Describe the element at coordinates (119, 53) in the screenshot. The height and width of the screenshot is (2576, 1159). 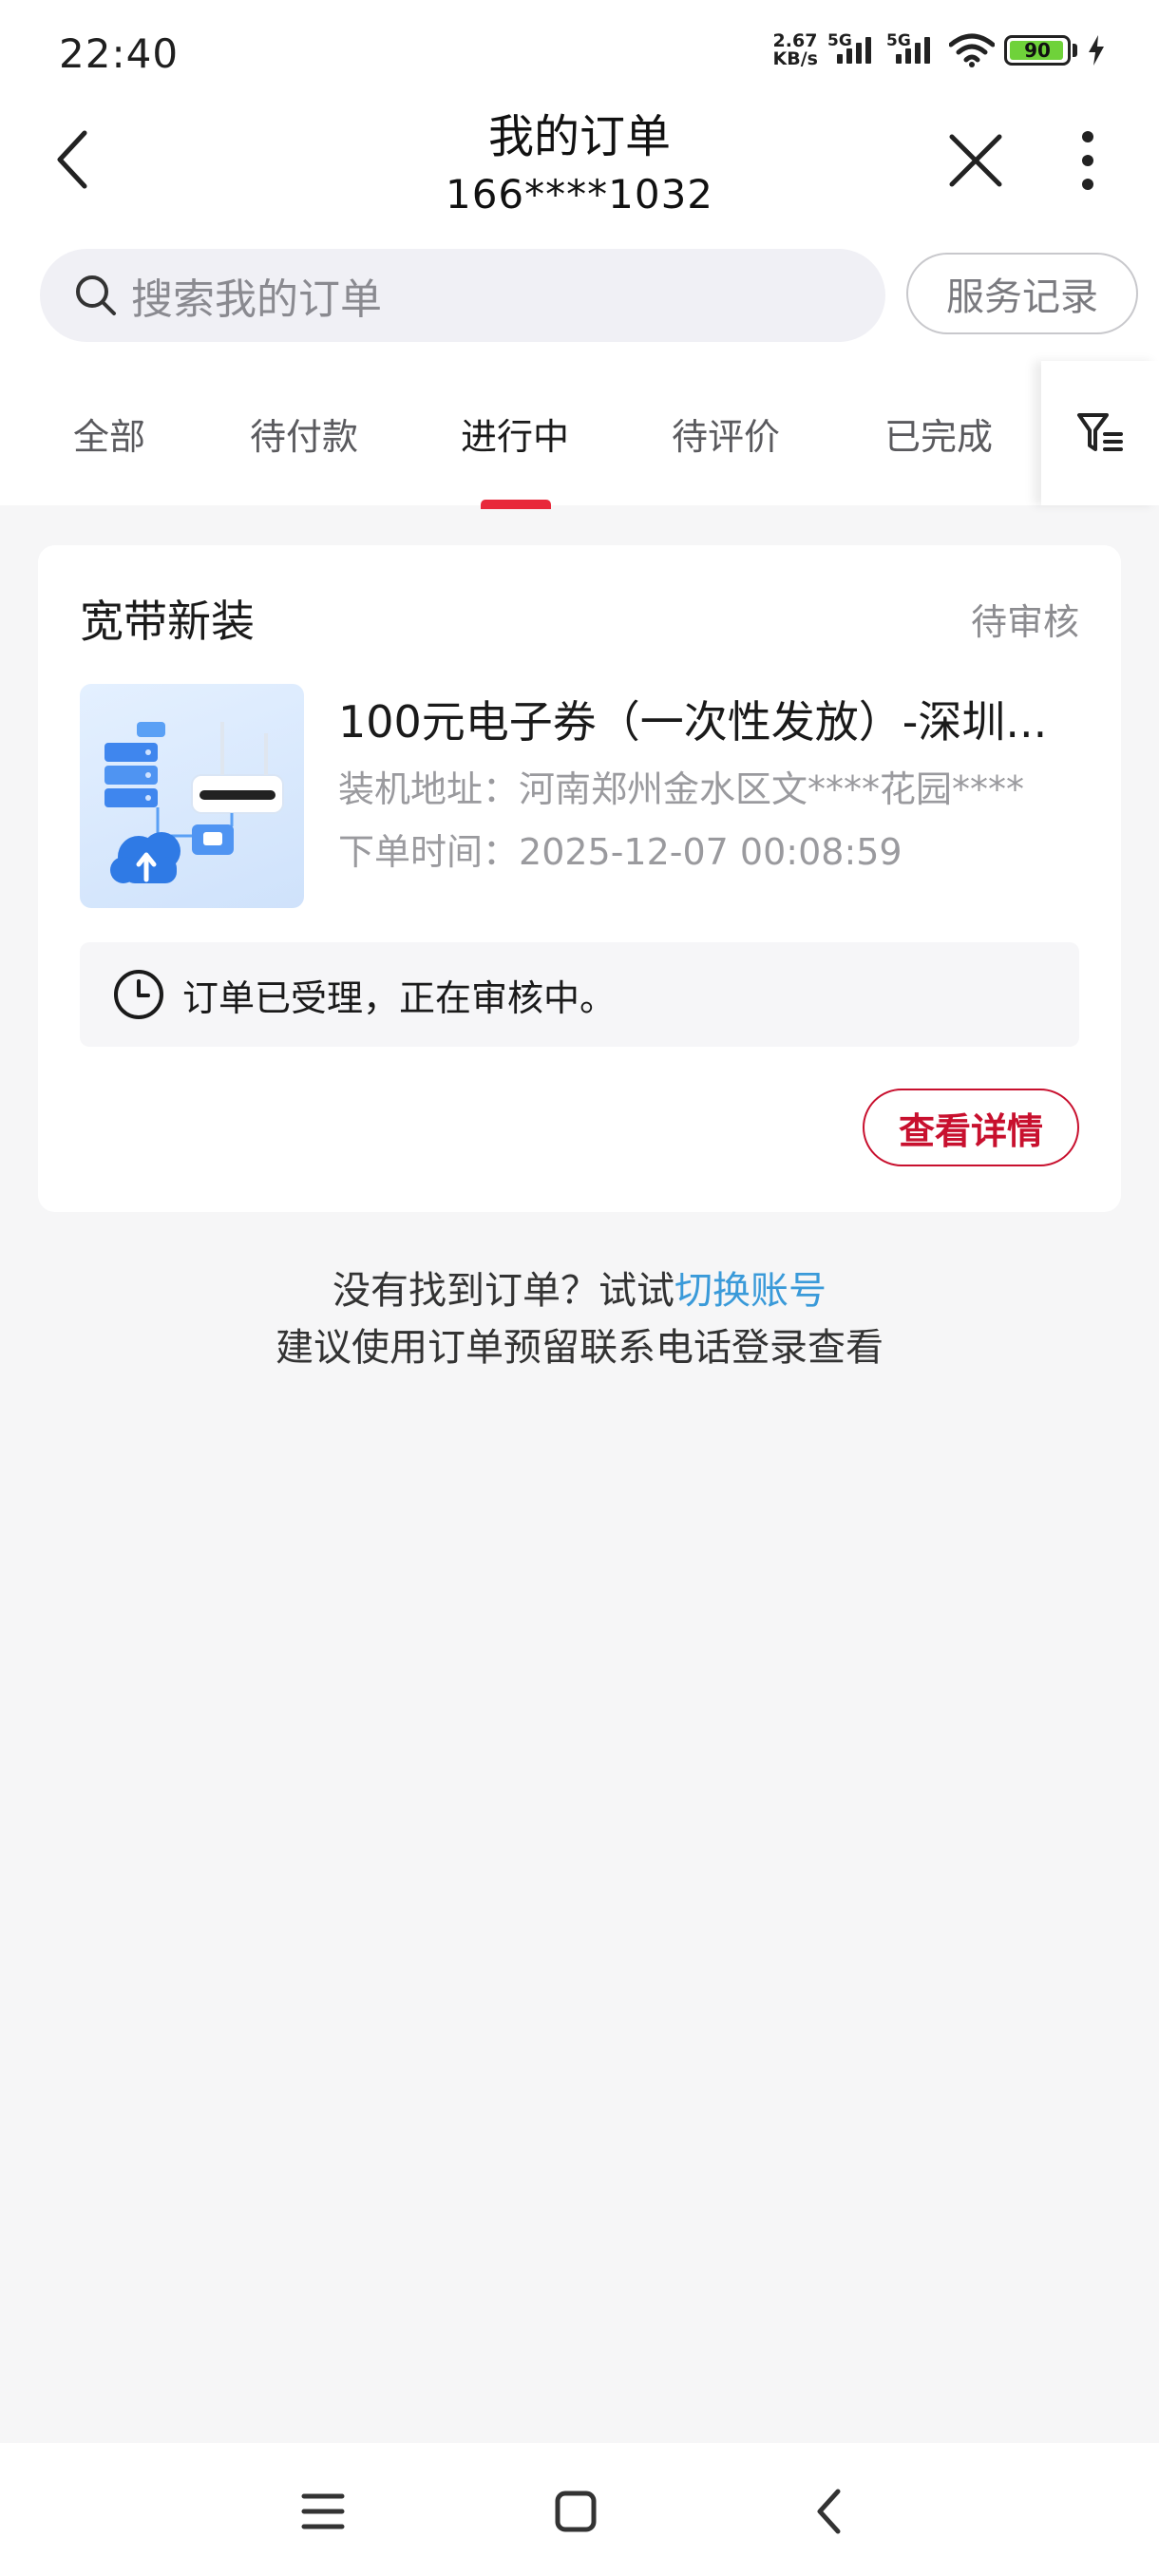
I see `status-time: 22:40` at that location.